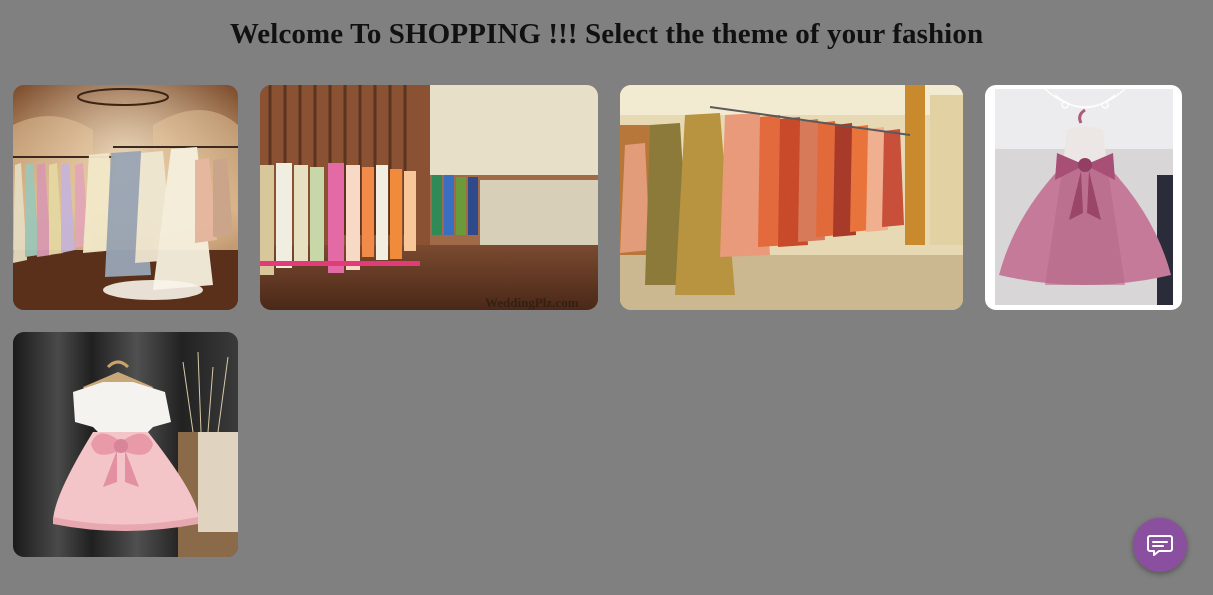  I want to click on theme-tile-ethnic-wear: WeddingPlz.com, so click(429, 197).